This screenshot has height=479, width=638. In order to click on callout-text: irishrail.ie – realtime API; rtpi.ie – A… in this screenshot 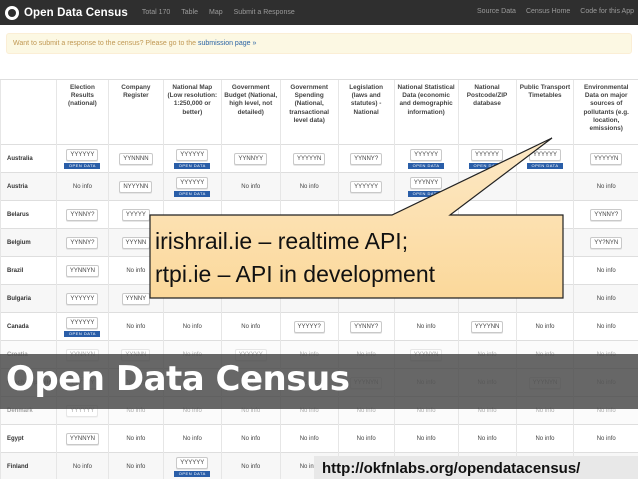, I will do `click(295, 258)`.